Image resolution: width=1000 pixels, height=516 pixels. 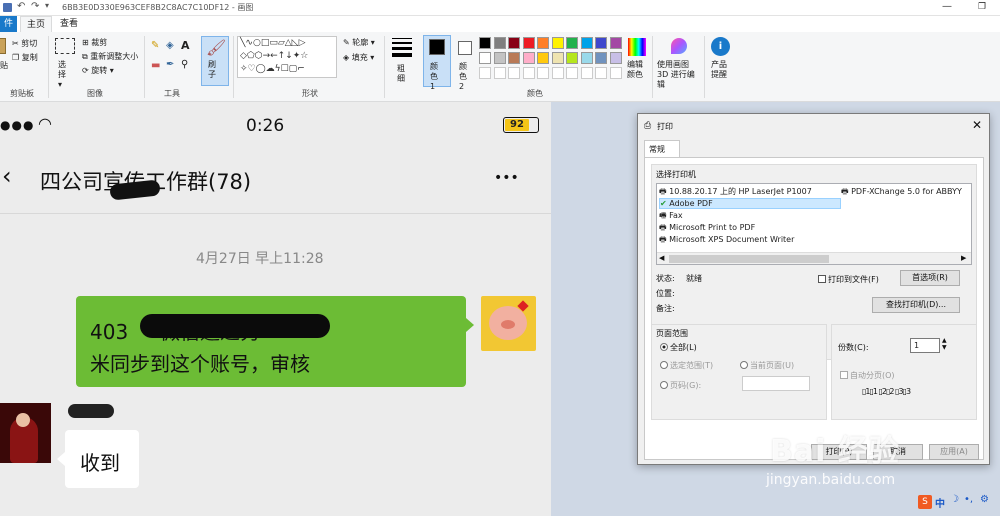 I want to click on pages-radio: 页码(G):, so click(x=680, y=385).